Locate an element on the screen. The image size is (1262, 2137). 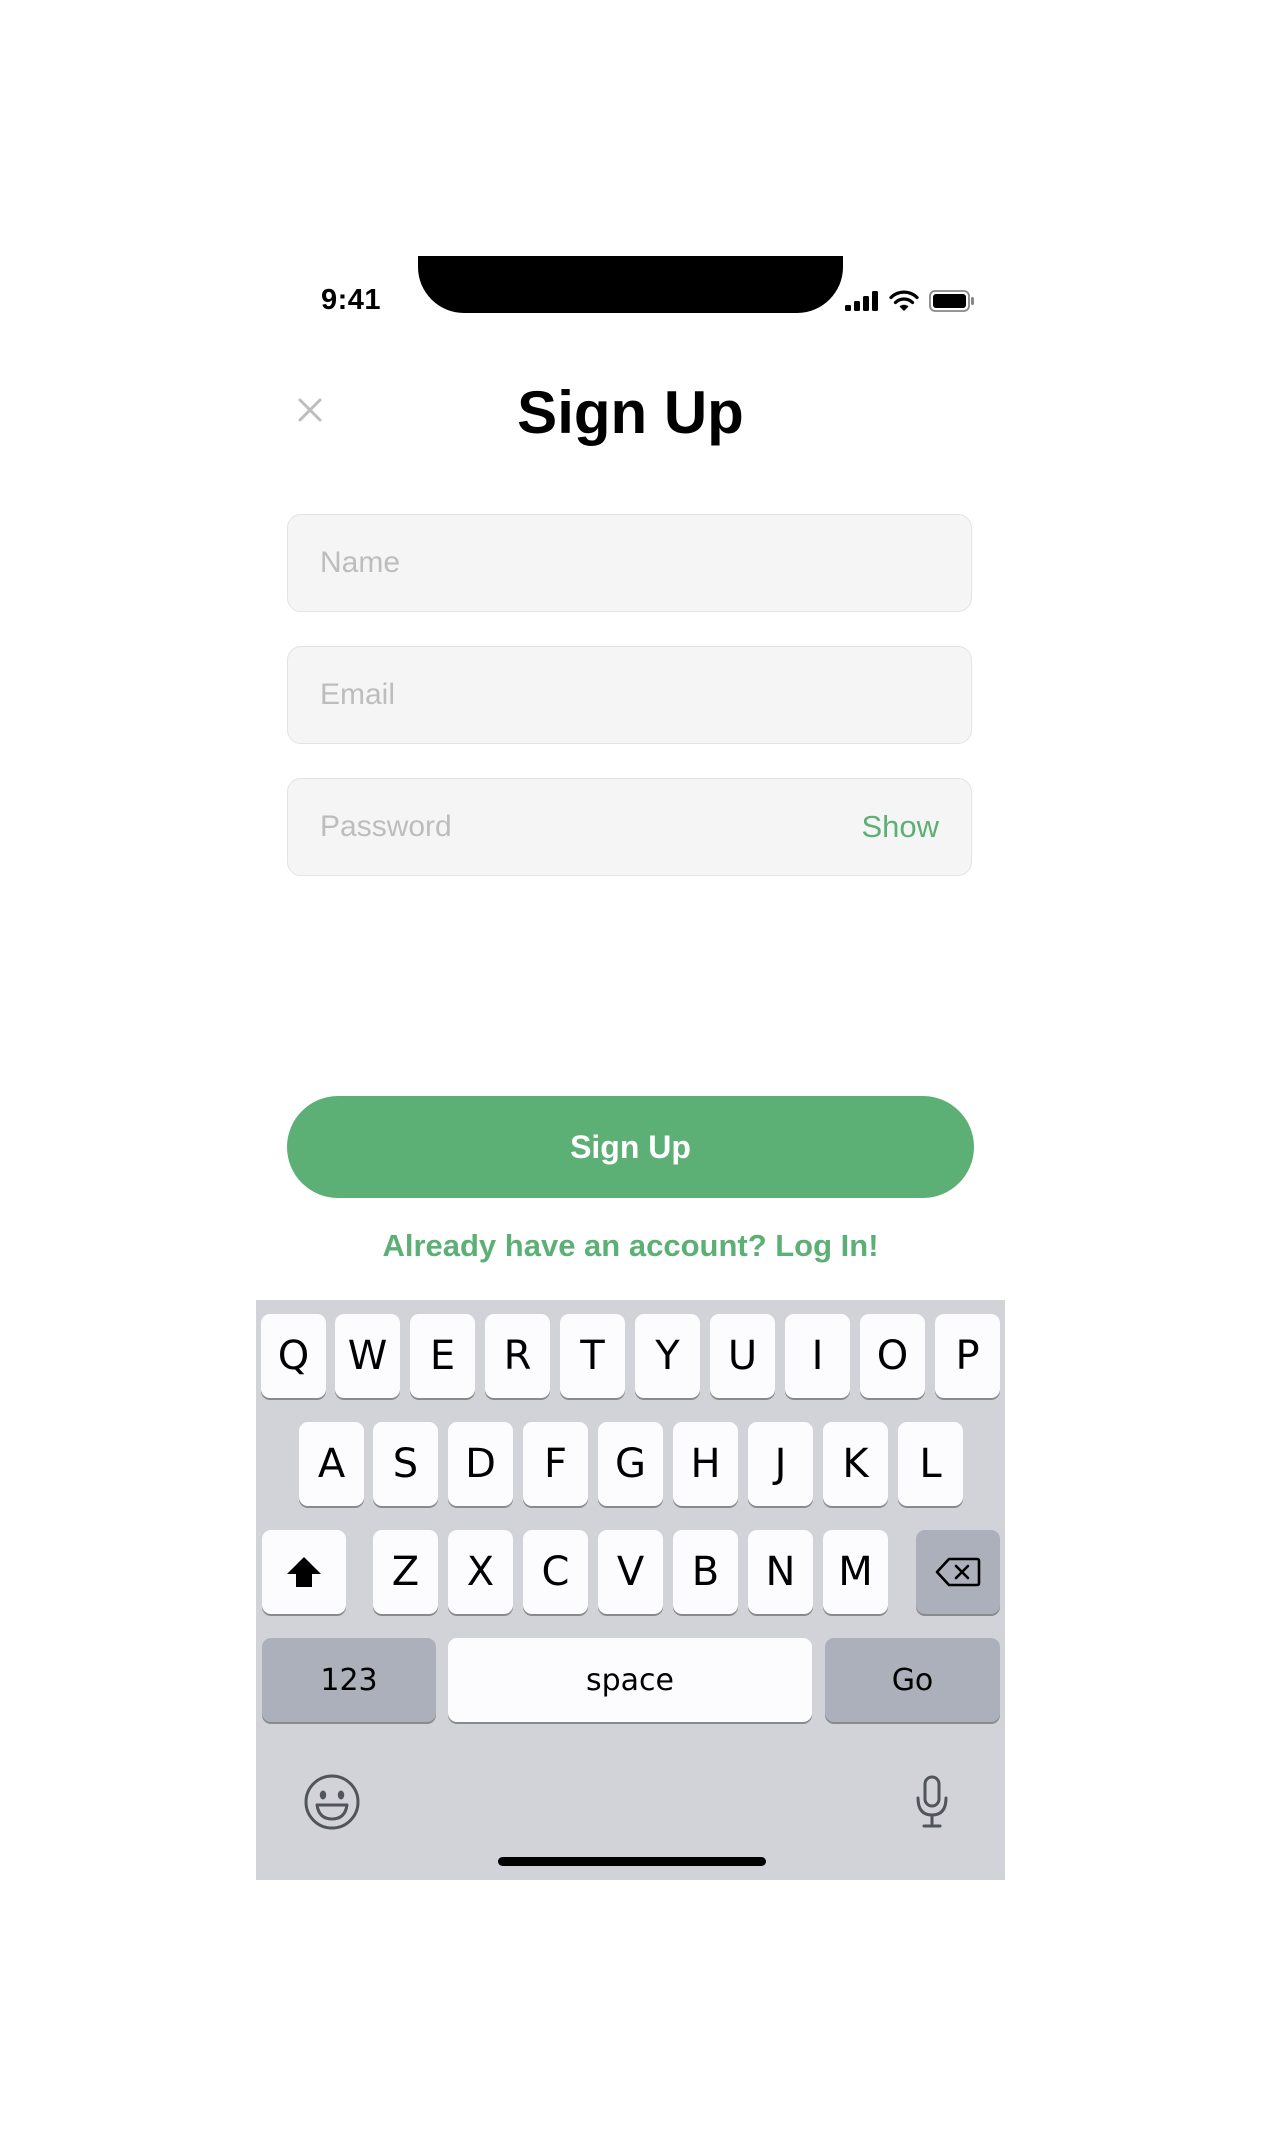
emoji-button is located at coordinates (332, 1802).